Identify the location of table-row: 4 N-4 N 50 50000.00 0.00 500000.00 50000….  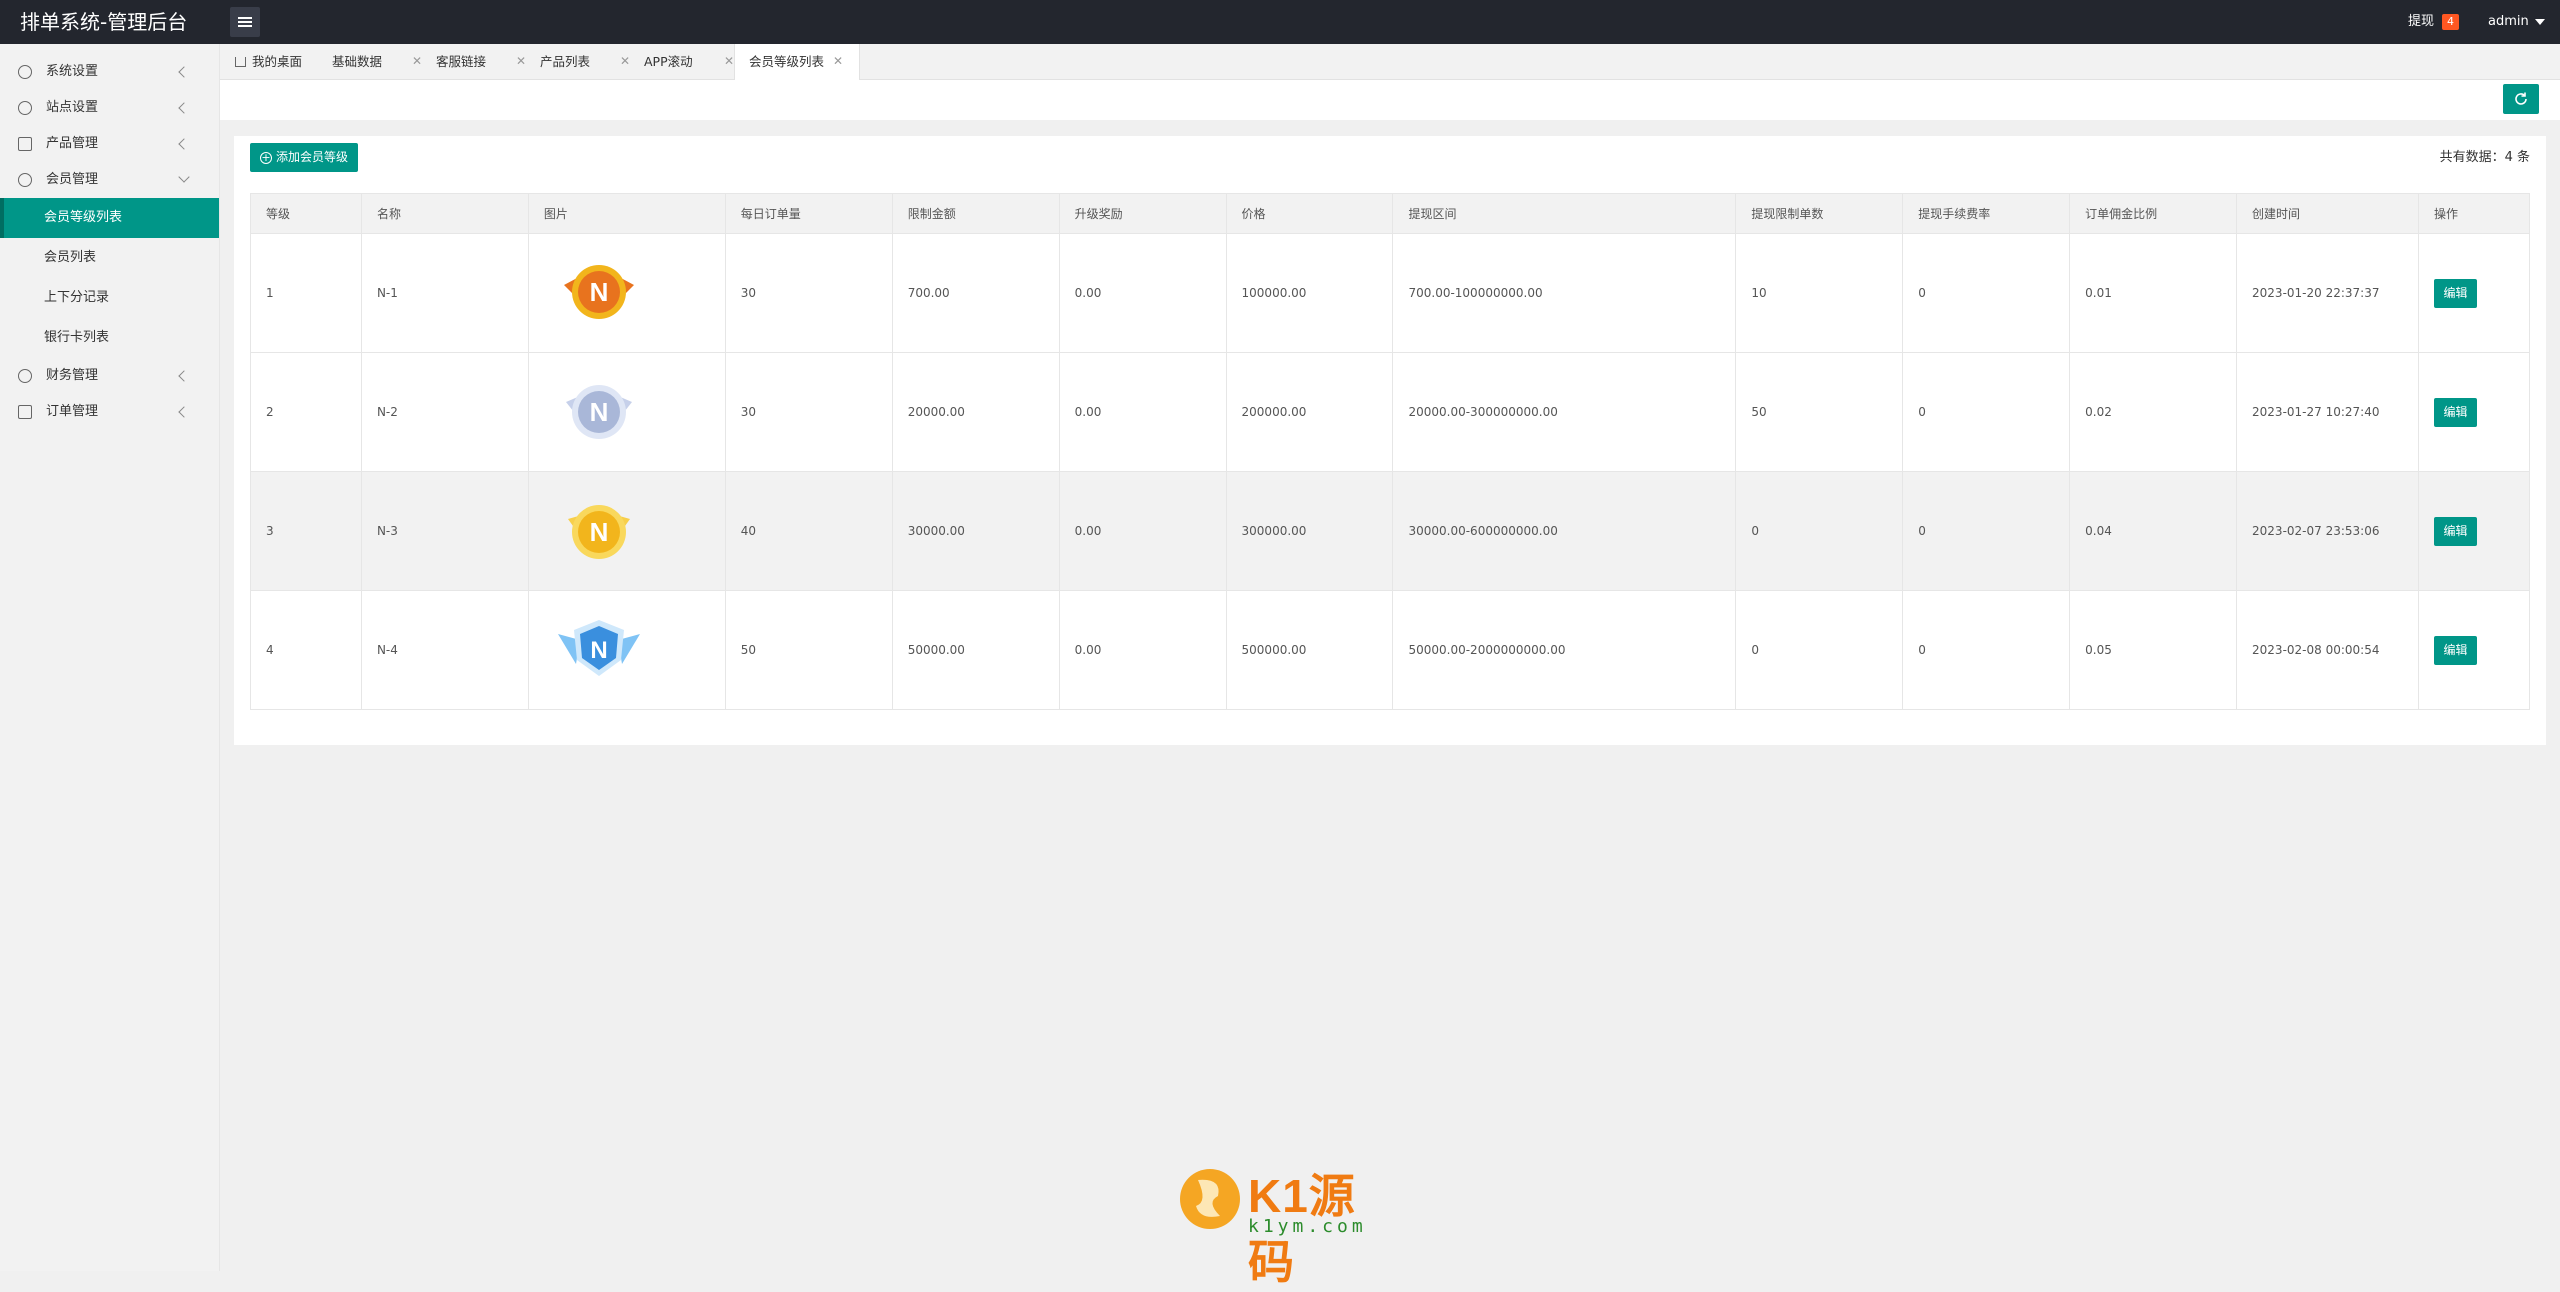
(1390, 650).